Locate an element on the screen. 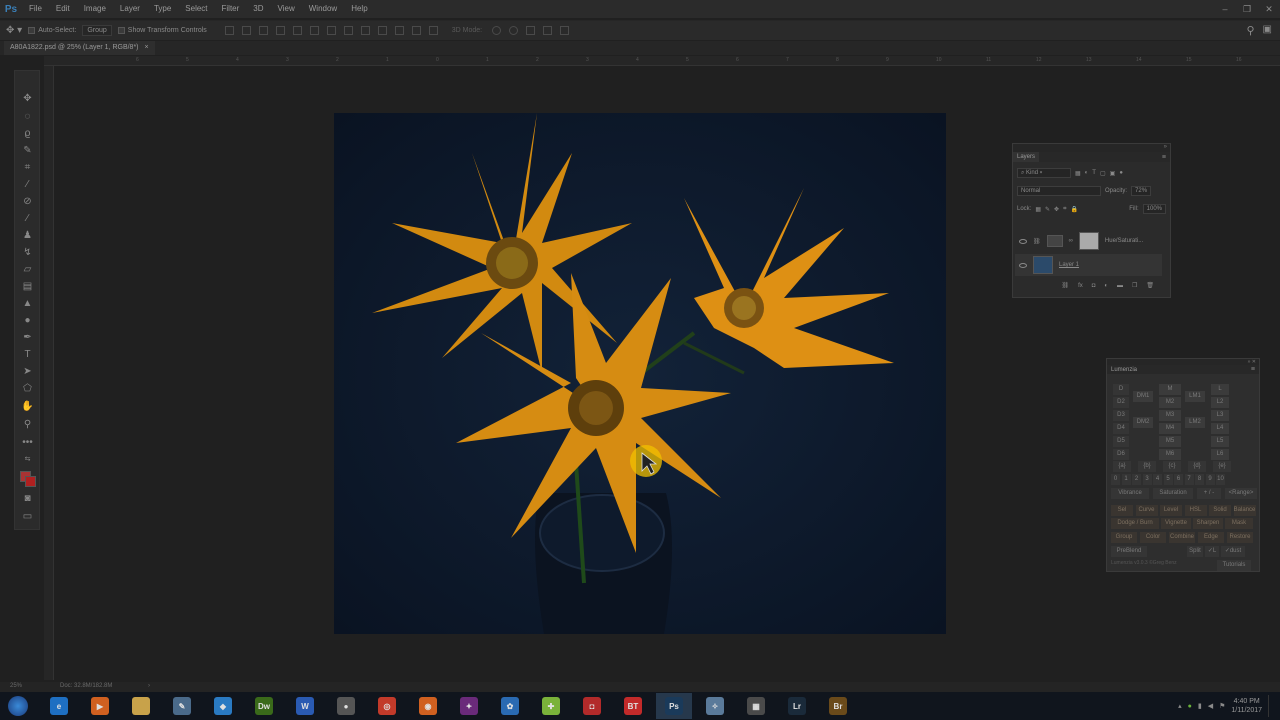 The width and height of the screenshot is (1280, 720). lumenzia-mid-button: M3 is located at coordinates (1170, 415).